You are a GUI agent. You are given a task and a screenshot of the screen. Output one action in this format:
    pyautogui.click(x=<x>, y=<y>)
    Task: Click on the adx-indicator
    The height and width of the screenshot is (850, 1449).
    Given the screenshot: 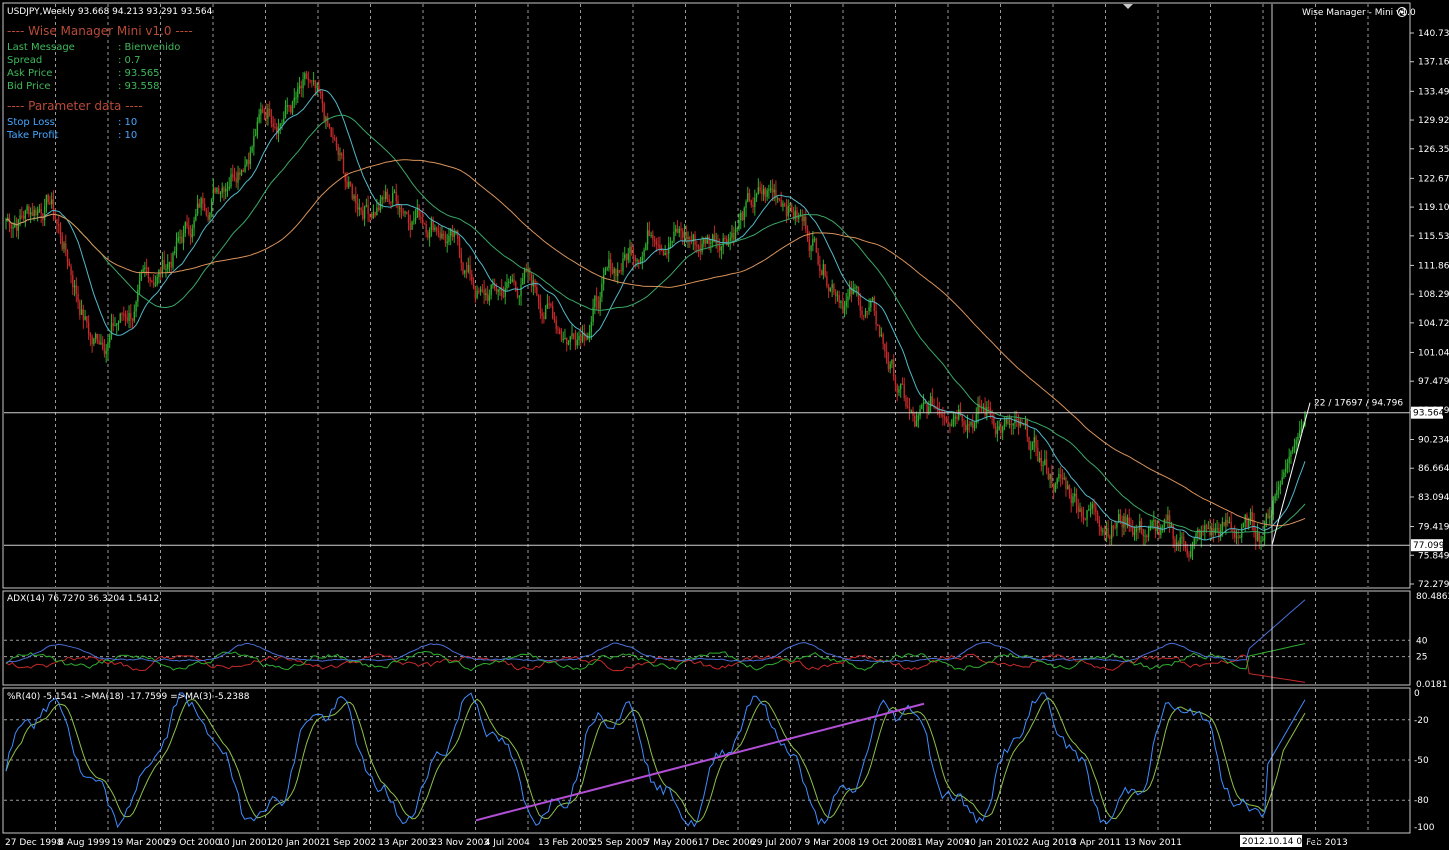 What is the action you would take?
    pyautogui.click(x=655, y=641)
    